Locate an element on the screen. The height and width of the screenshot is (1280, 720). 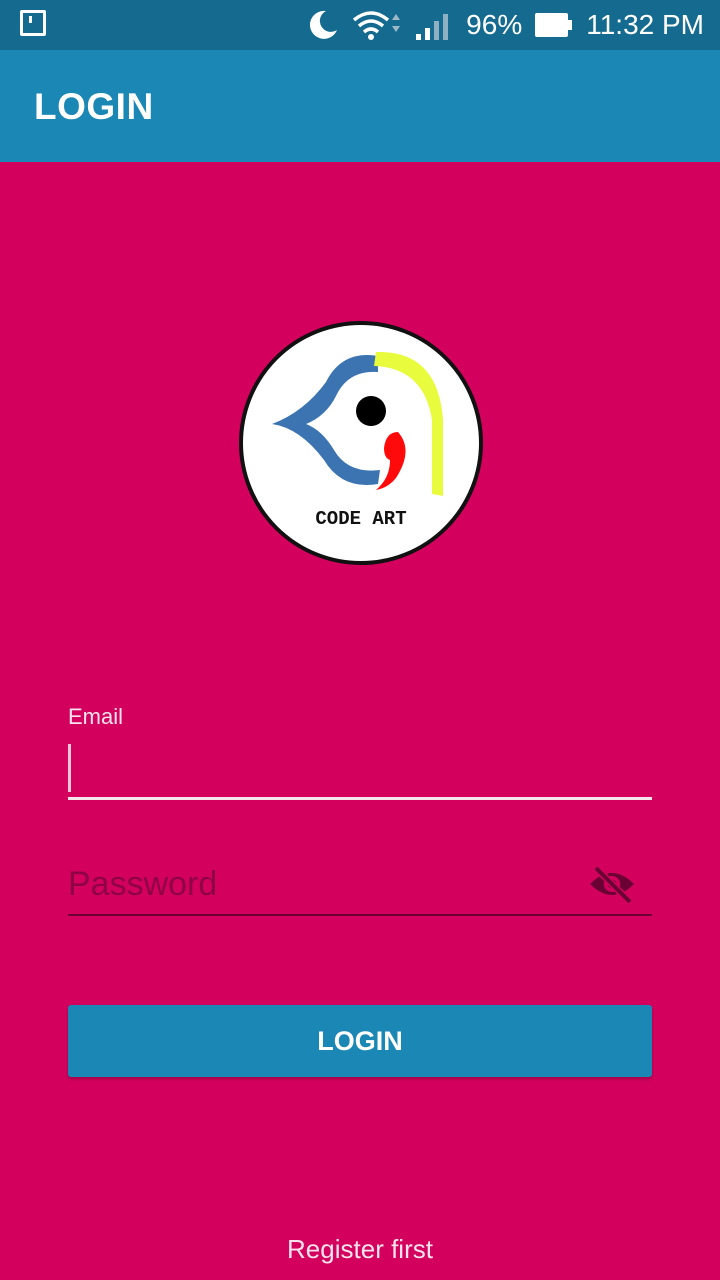
page-title: LOGIN is located at coordinates (94, 106).